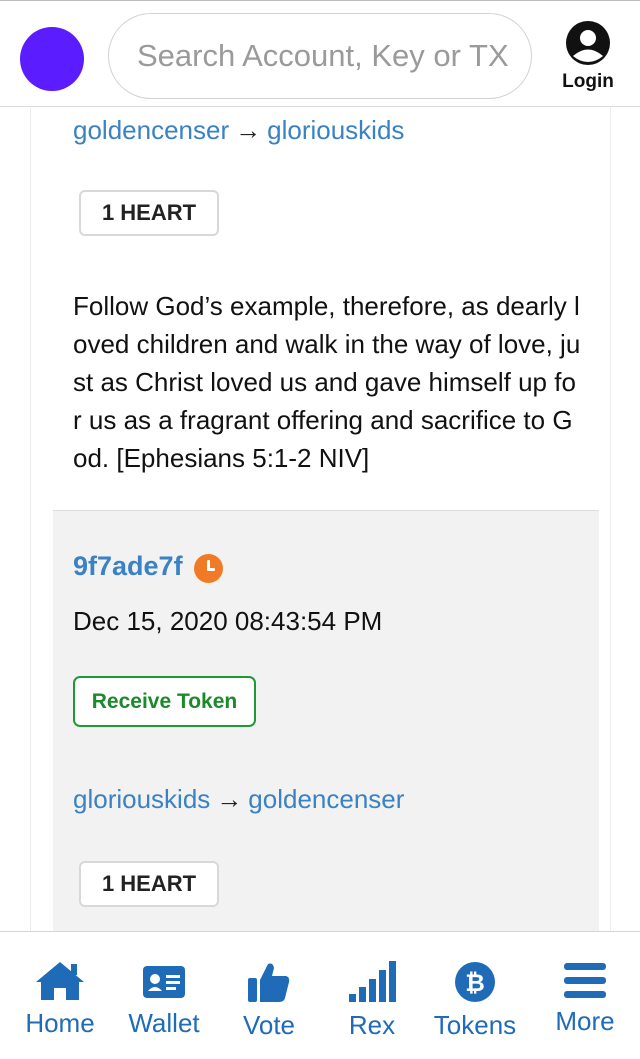 Image resolution: width=640 pixels, height=1059 pixels. Describe the element at coordinates (164, 701) in the screenshot. I see `action-badge: Receive Token` at that location.